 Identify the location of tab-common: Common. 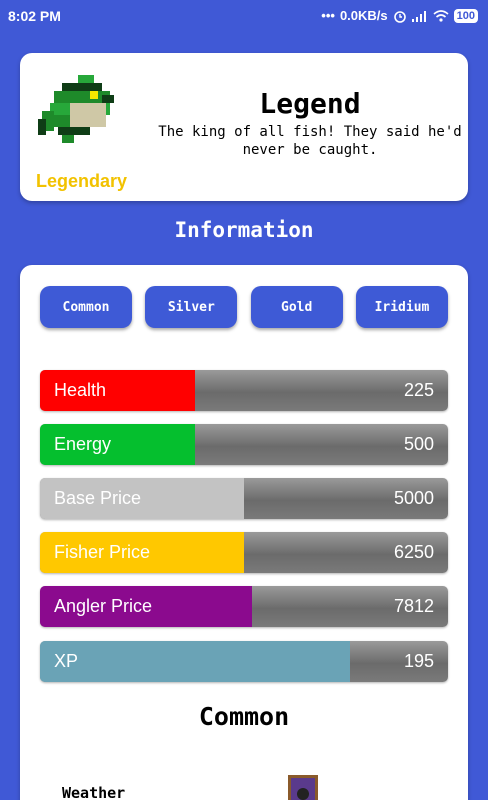
(86, 307).